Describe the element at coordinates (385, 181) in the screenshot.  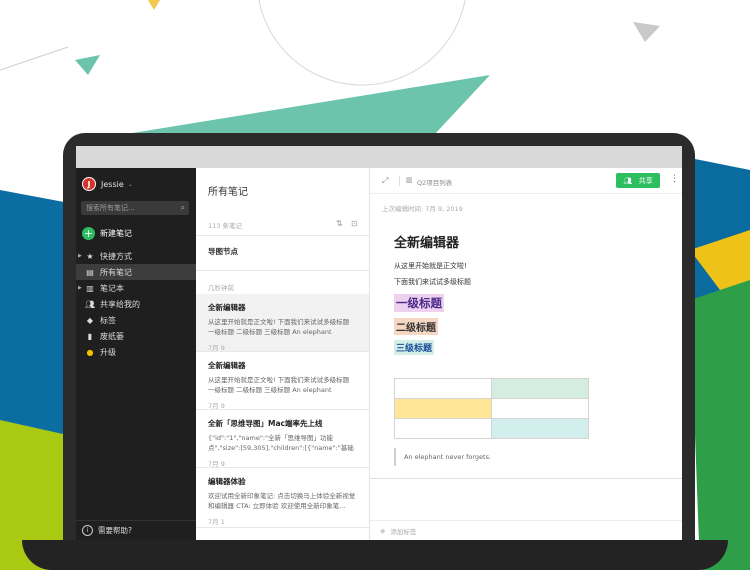
I see `expand-icon: ⤢` at that location.